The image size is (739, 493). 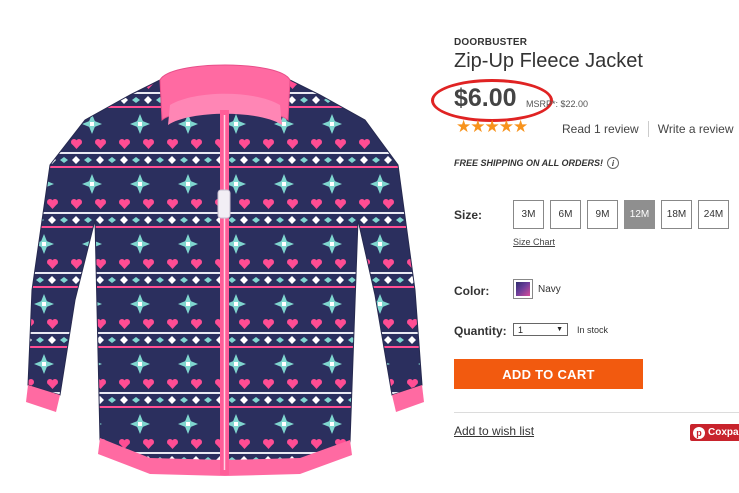 I want to click on sale-price: $6.00, so click(x=485, y=98).